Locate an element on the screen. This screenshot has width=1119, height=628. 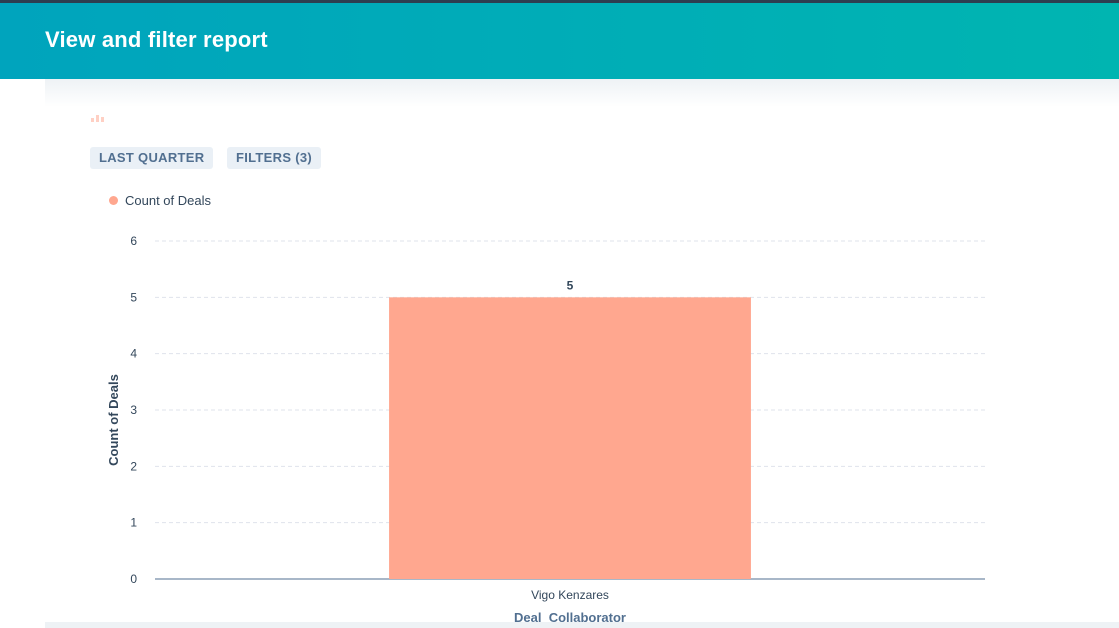
scroll-fade-bottom is located at coordinates (582, 625).